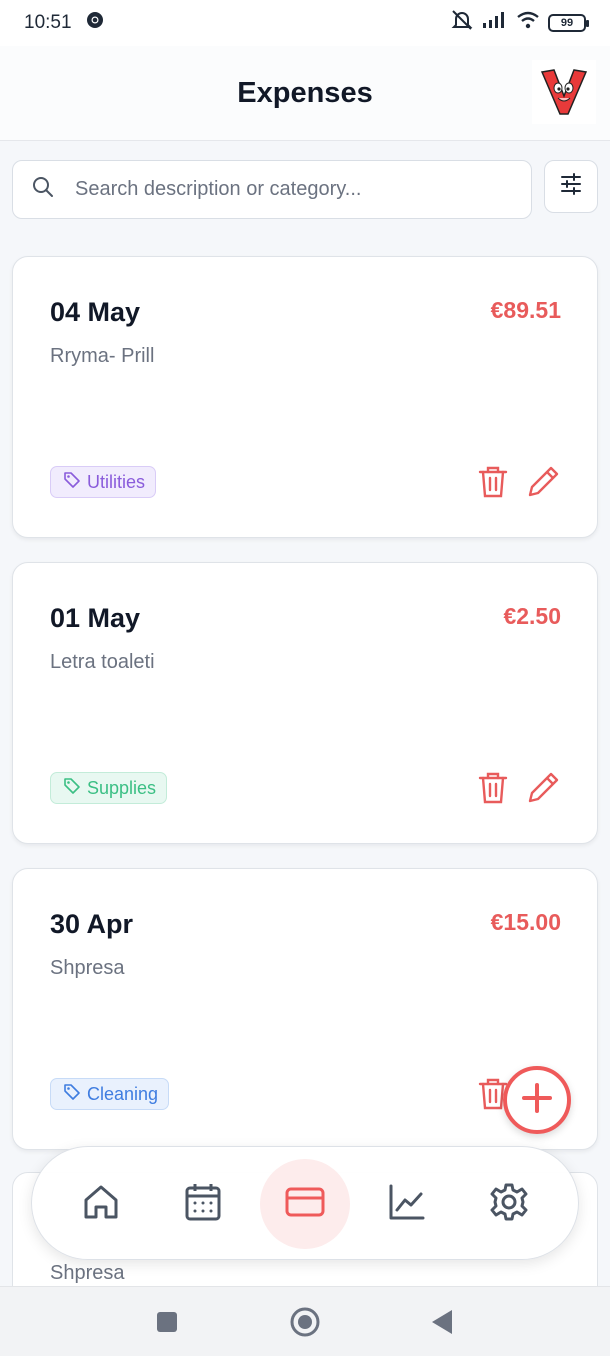 Image resolution: width=610 pixels, height=1356 pixels. What do you see at coordinates (495, 23) in the screenshot?
I see `signal-icon` at bounding box center [495, 23].